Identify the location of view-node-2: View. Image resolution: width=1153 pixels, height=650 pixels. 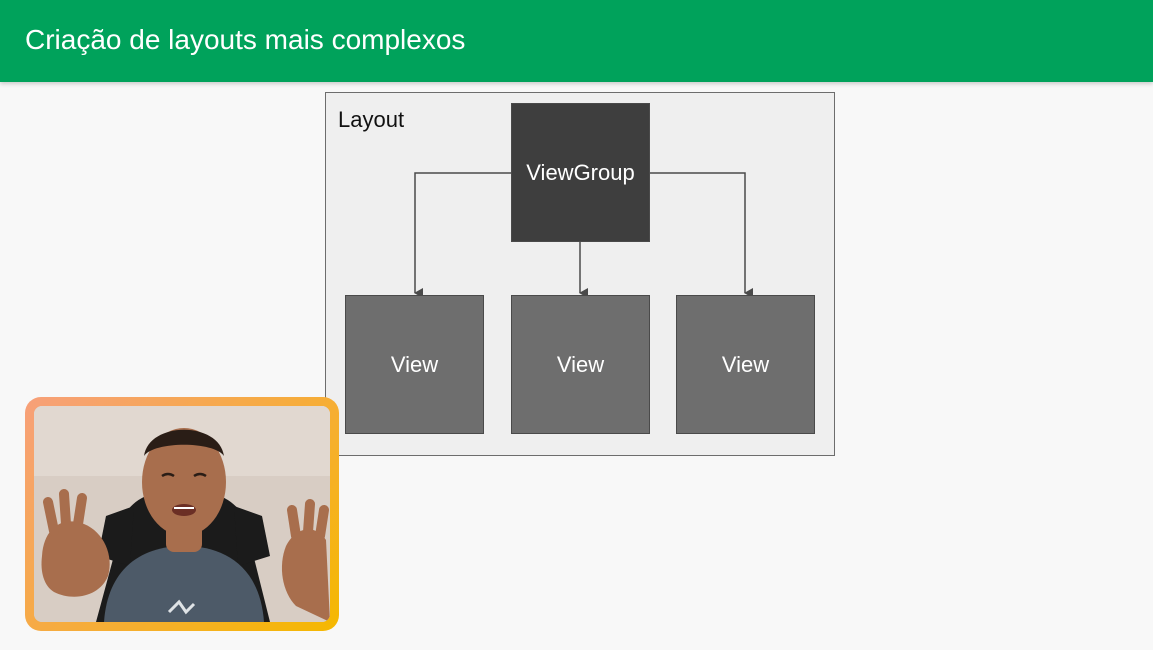
(580, 364).